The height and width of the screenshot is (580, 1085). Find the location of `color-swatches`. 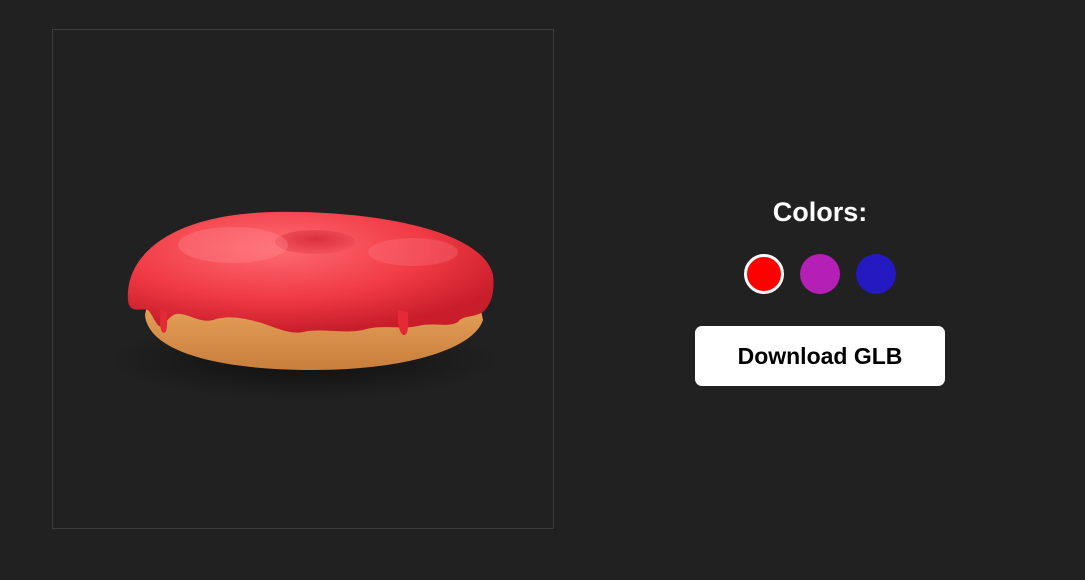

color-swatches is located at coordinates (820, 274).